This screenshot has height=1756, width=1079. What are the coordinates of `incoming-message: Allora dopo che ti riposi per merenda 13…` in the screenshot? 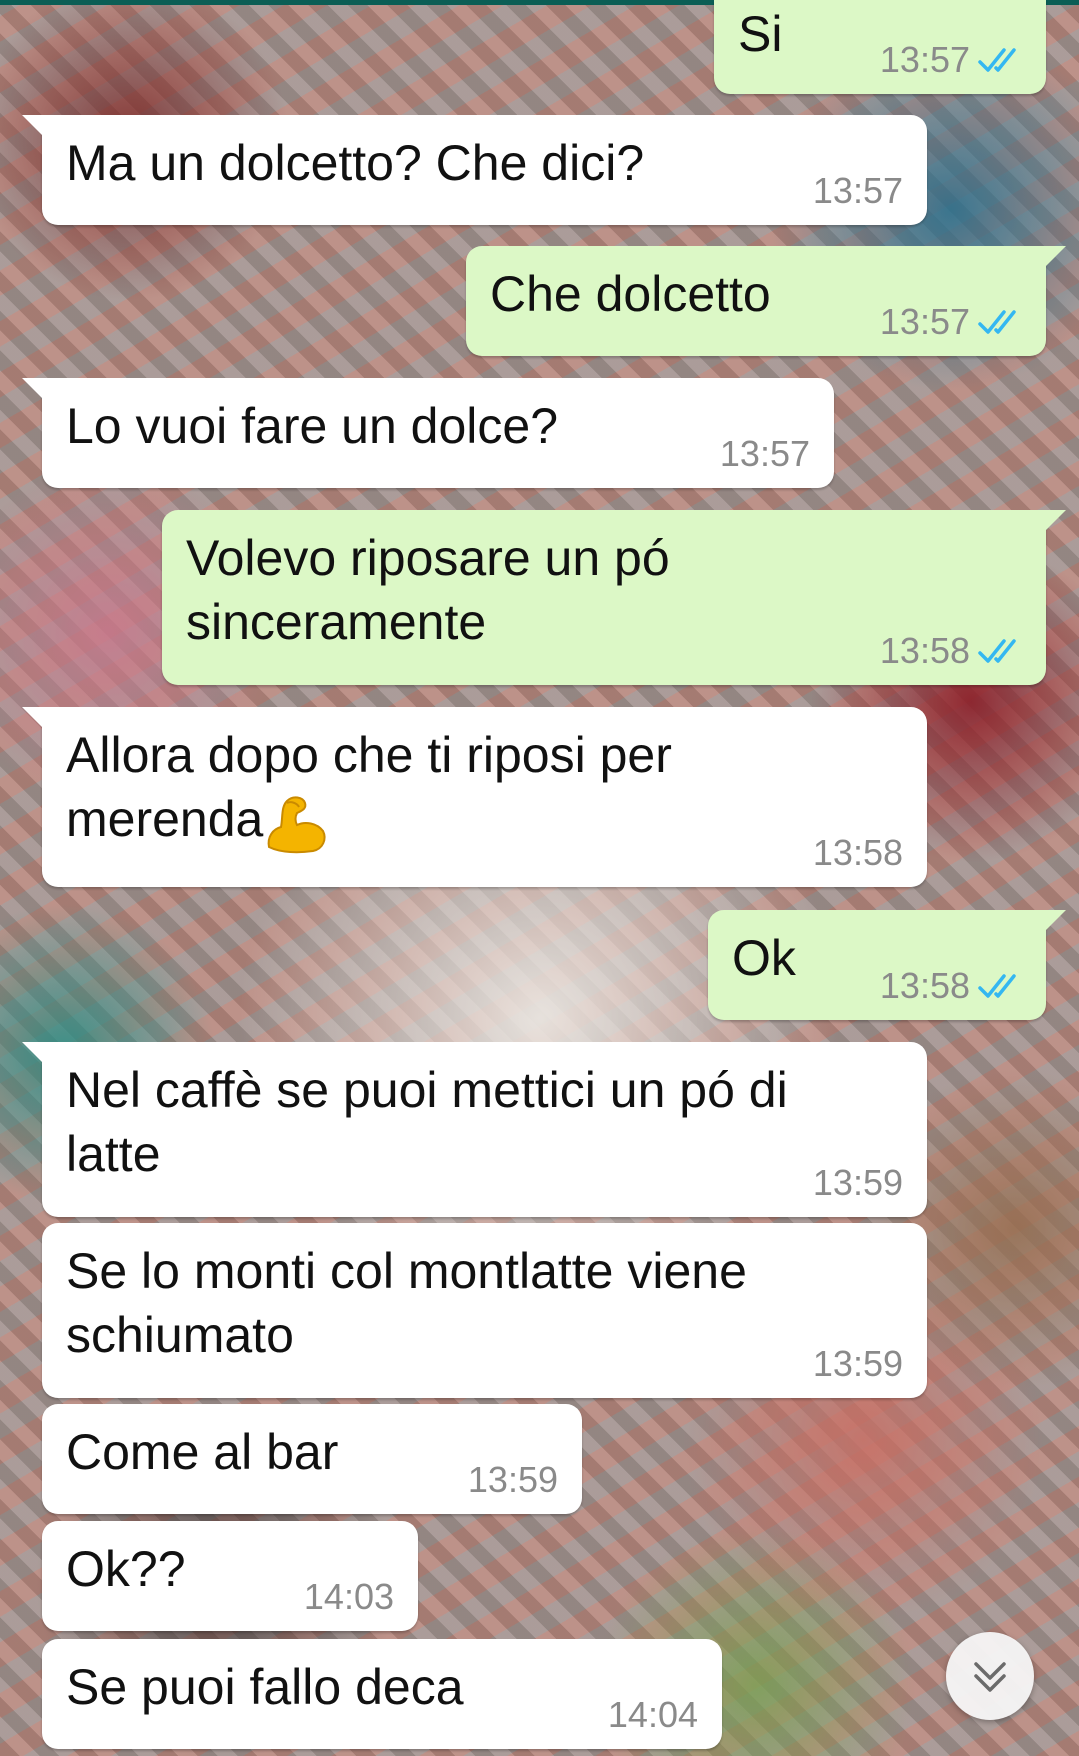 It's located at (474, 797).